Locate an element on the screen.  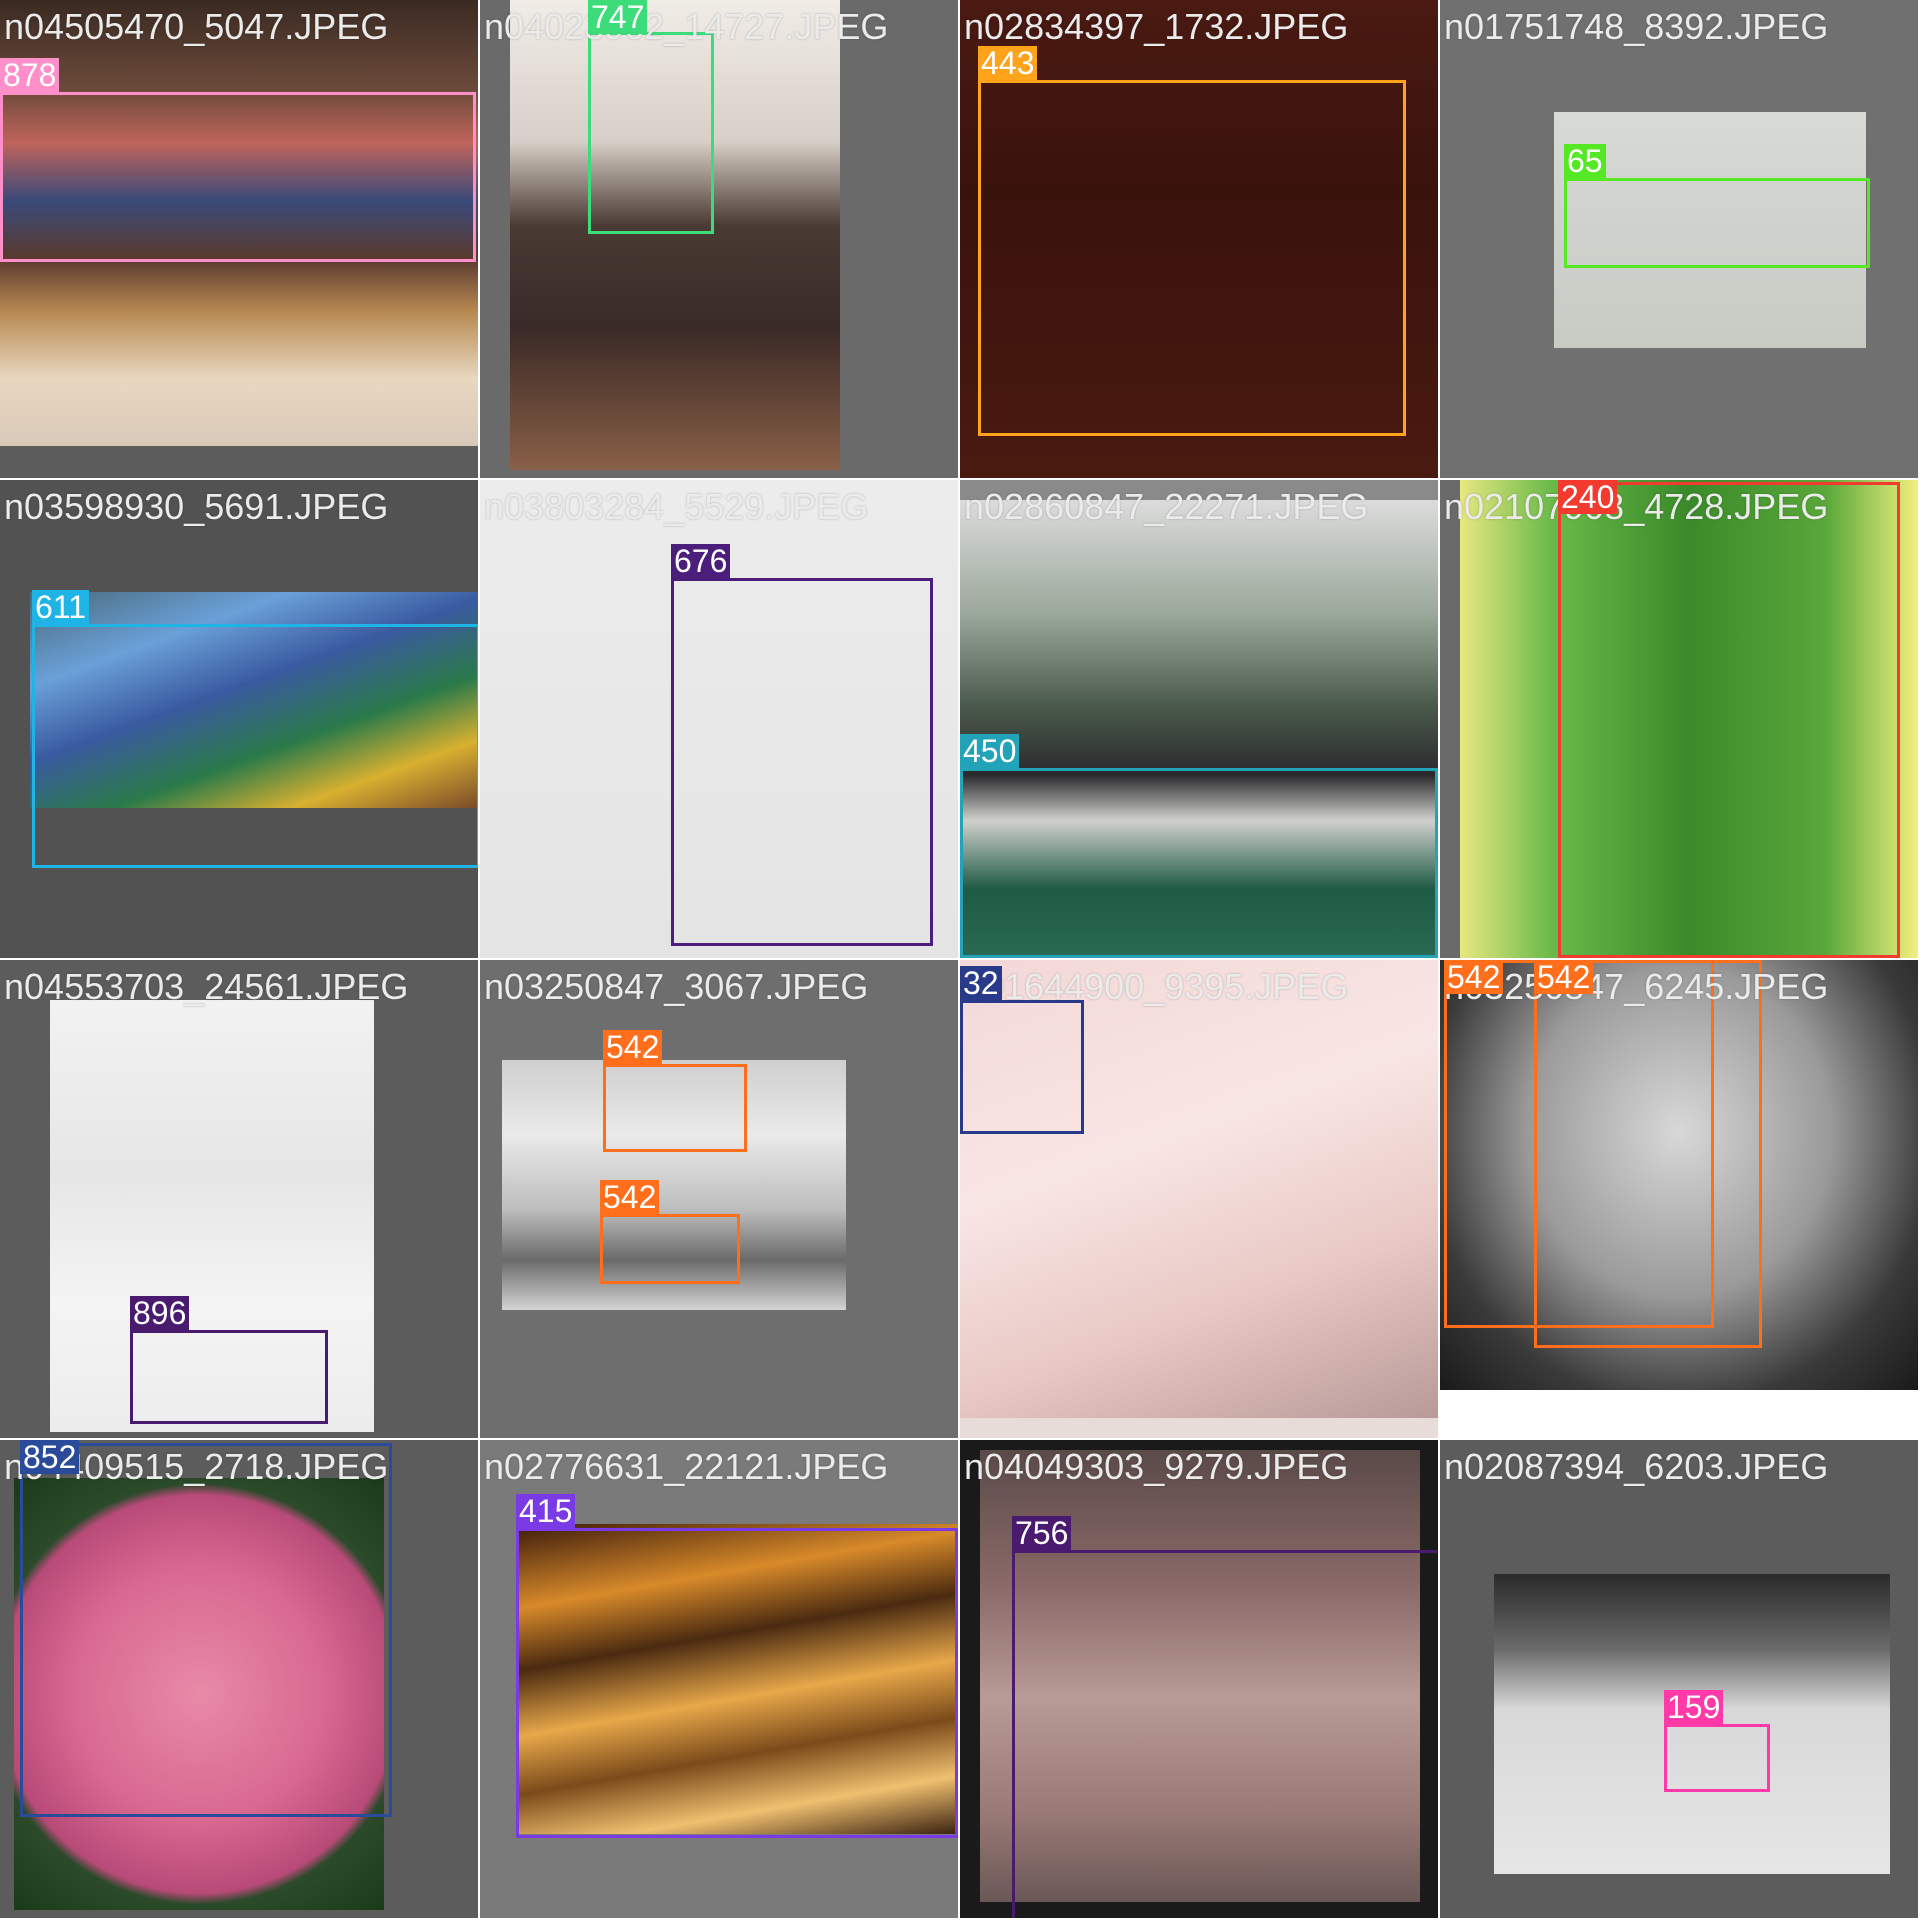
detection-label: 611 is located at coordinates (61, 607).